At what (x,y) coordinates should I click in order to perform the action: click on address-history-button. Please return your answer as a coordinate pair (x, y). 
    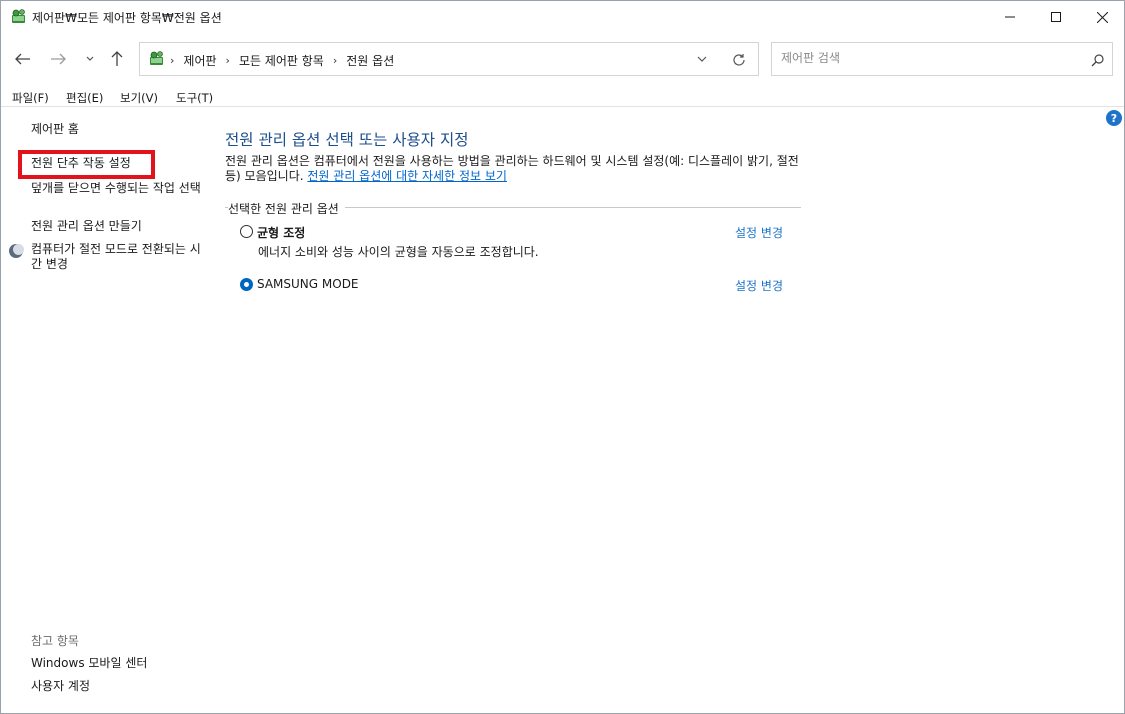
    Looking at the image, I should click on (702, 59).